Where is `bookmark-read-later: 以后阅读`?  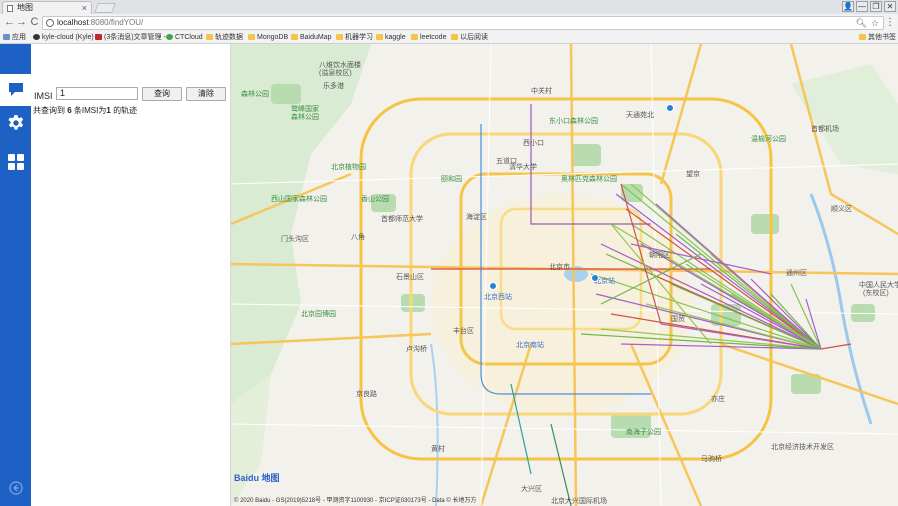
bookmark-read-later: 以后阅读 is located at coordinates (469, 37).